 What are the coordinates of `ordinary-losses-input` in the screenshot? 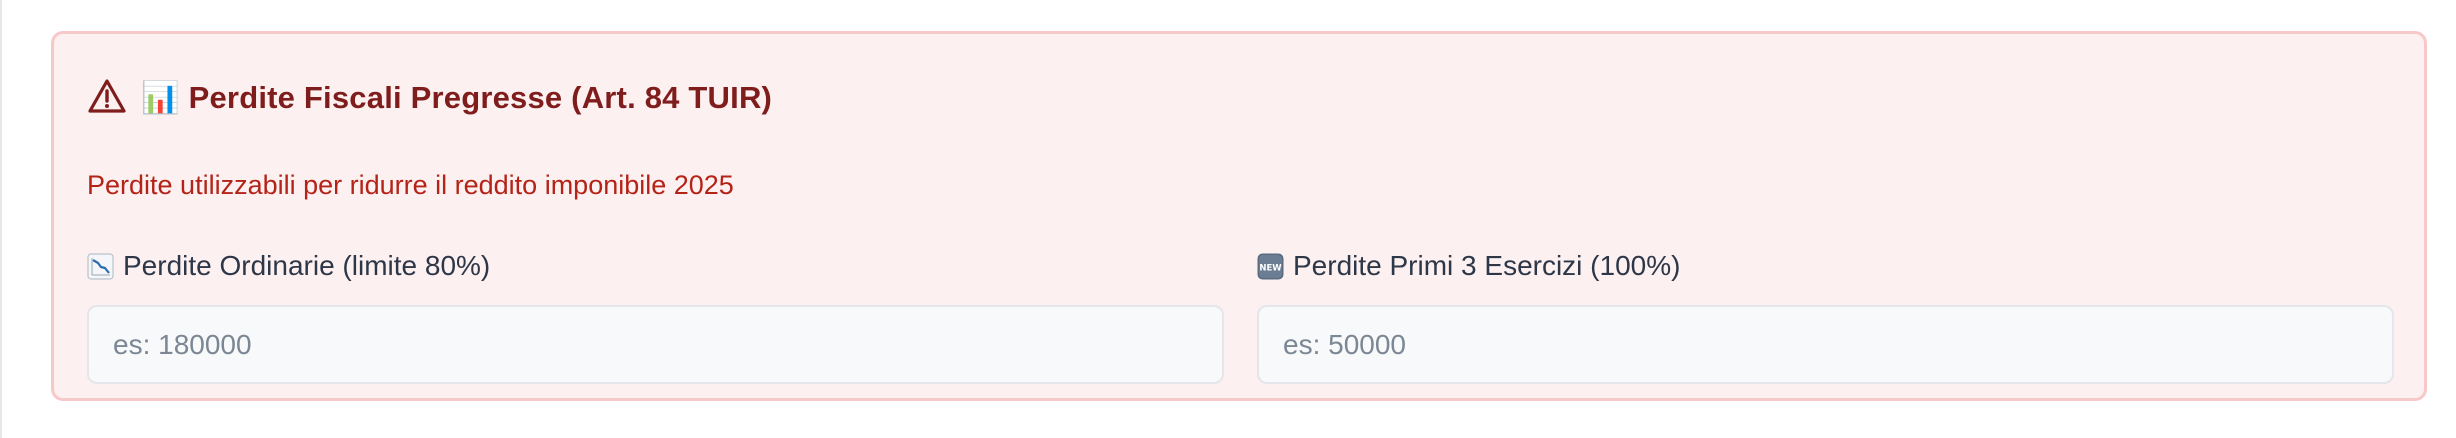 It's located at (655, 344).